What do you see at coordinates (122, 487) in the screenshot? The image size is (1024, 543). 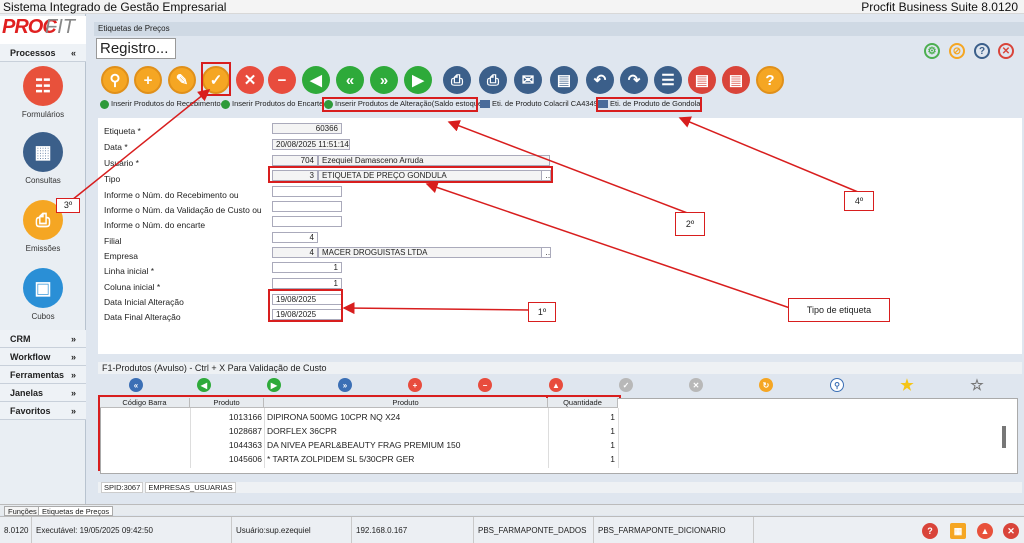 I see `spid-label: SPID:3067` at bounding box center [122, 487].